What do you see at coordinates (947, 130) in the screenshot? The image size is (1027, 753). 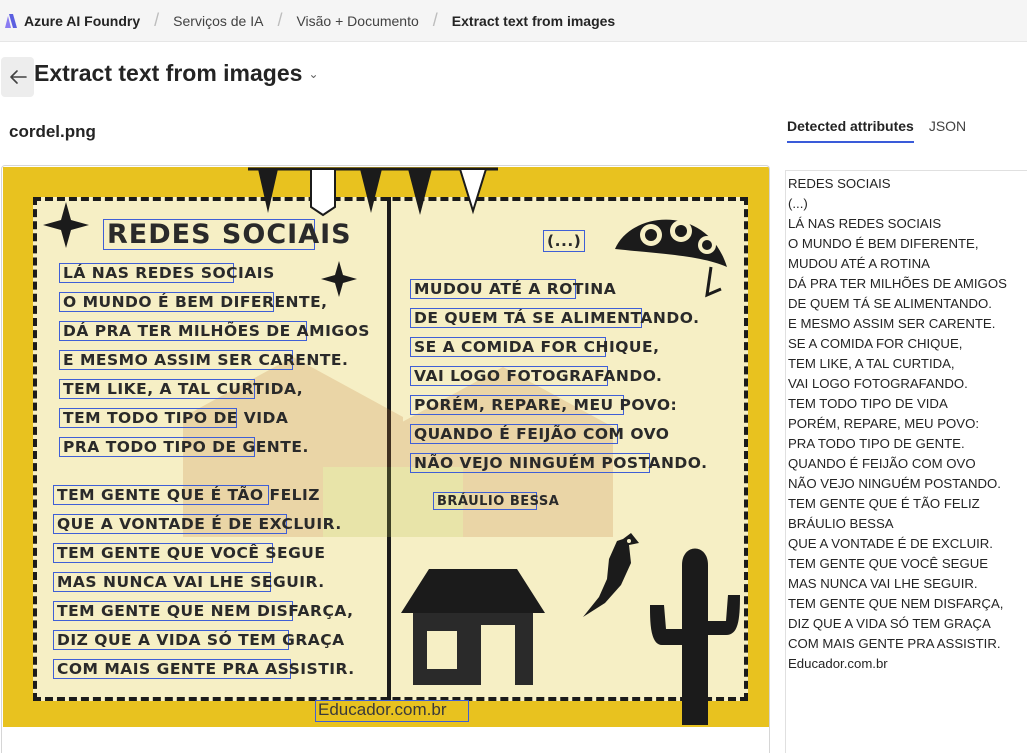 I see `tab-json: JSON` at bounding box center [947, 130].